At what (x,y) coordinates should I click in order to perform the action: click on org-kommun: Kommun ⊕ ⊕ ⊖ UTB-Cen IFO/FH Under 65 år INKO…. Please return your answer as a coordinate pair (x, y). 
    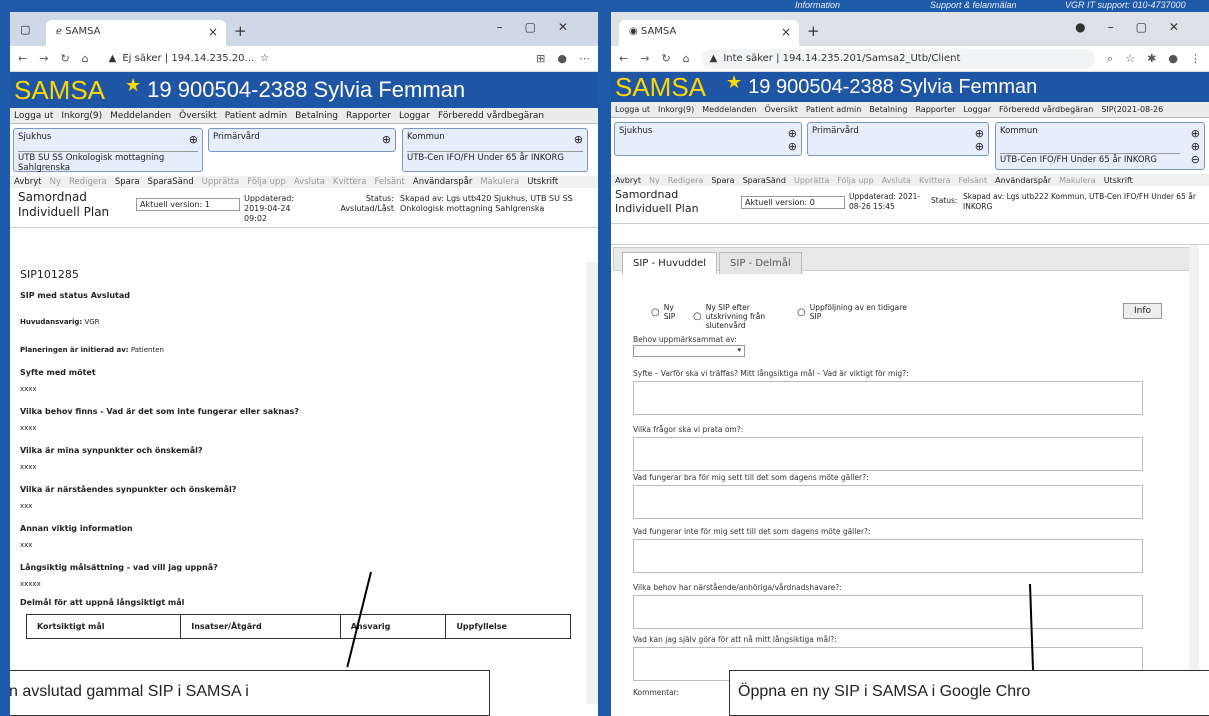
    Looking at the image, I should click on (1100, 146).